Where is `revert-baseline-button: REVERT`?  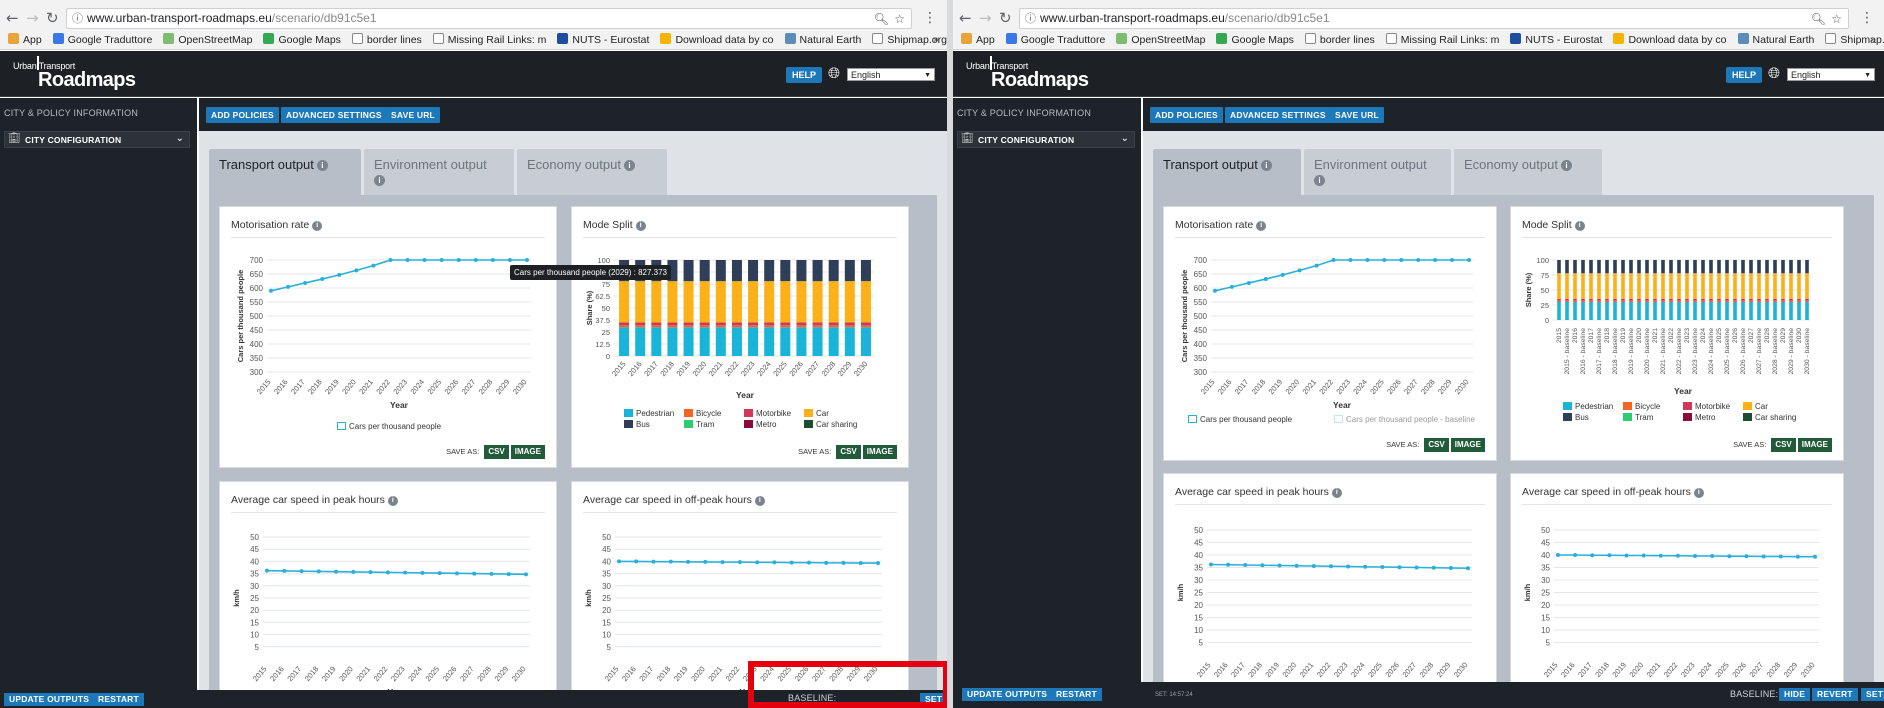
revert-baseline-button: REVERT is located at coordinates (1835, 694).